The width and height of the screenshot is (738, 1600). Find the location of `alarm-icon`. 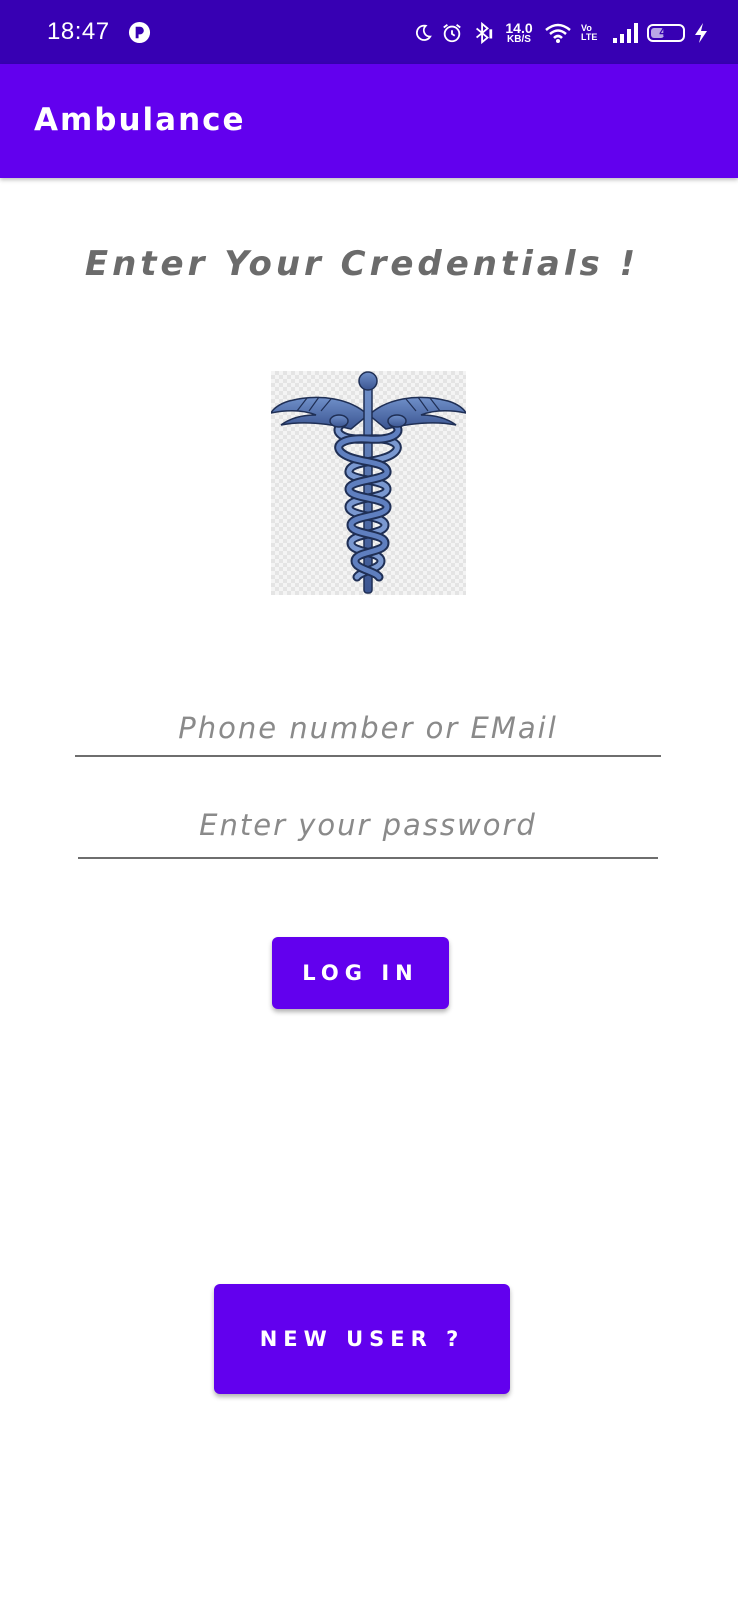

alarm-icon is located at coordinates (452, 33).